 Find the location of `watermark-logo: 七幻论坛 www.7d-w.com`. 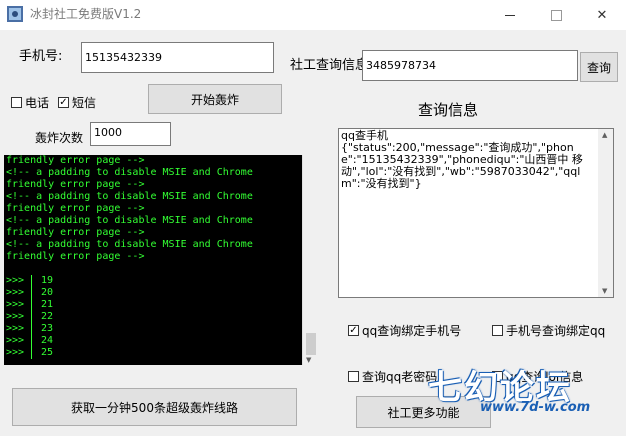

watermark-logo: 七幻论坛 www.7d-w.com is located at coordinates (520, 395).